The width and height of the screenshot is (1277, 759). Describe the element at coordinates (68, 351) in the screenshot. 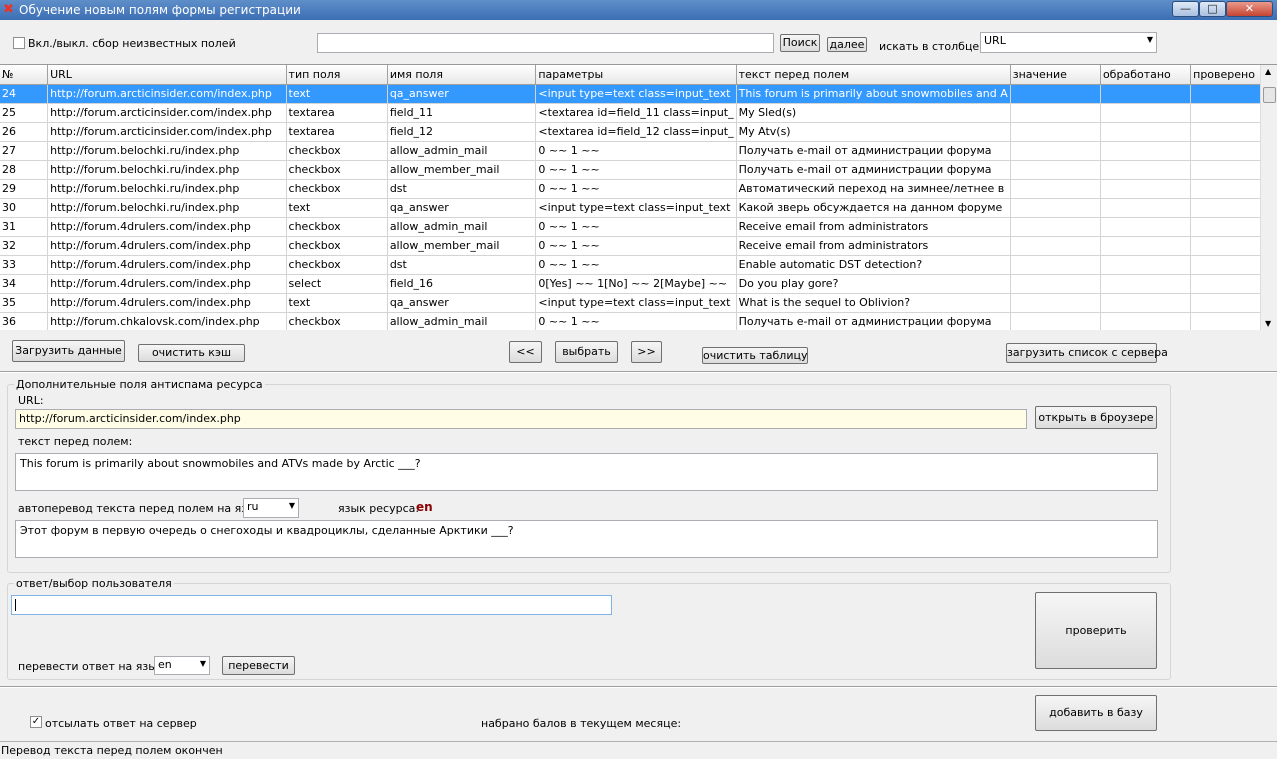

I see `load-data-button: Загрузить данные` at that location.